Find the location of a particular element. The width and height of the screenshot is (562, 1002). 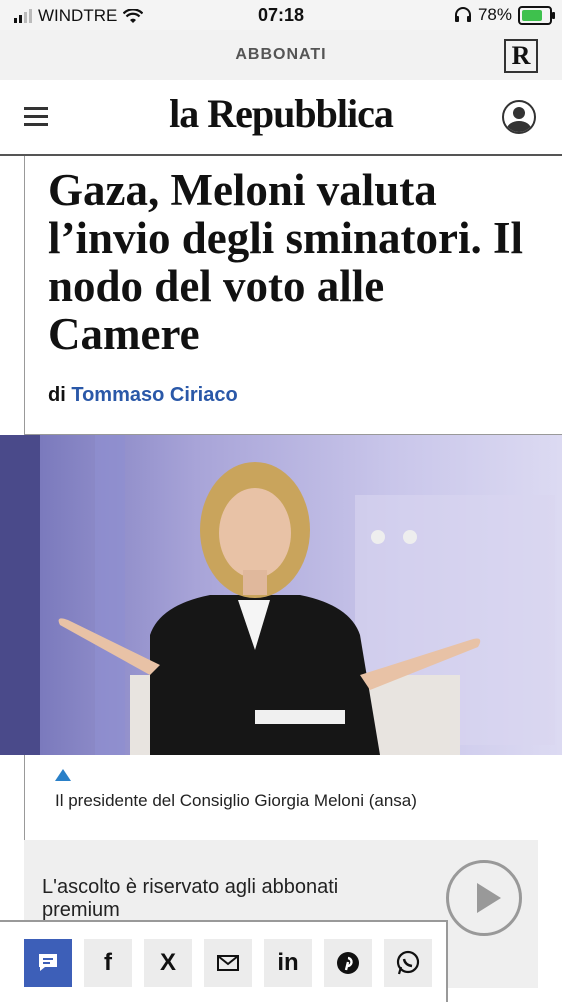

comment-button is located at coordinates (48, 963).